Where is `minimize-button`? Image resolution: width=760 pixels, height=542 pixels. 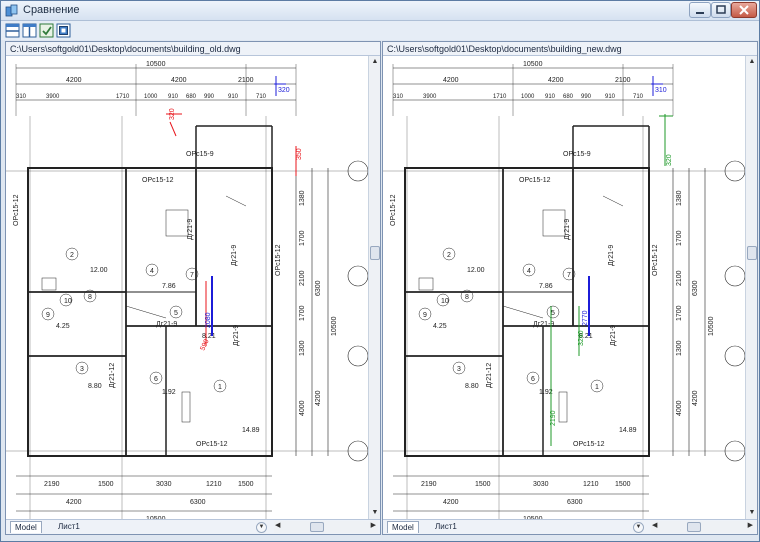
minimize-button is located at coordinates (700, 10).